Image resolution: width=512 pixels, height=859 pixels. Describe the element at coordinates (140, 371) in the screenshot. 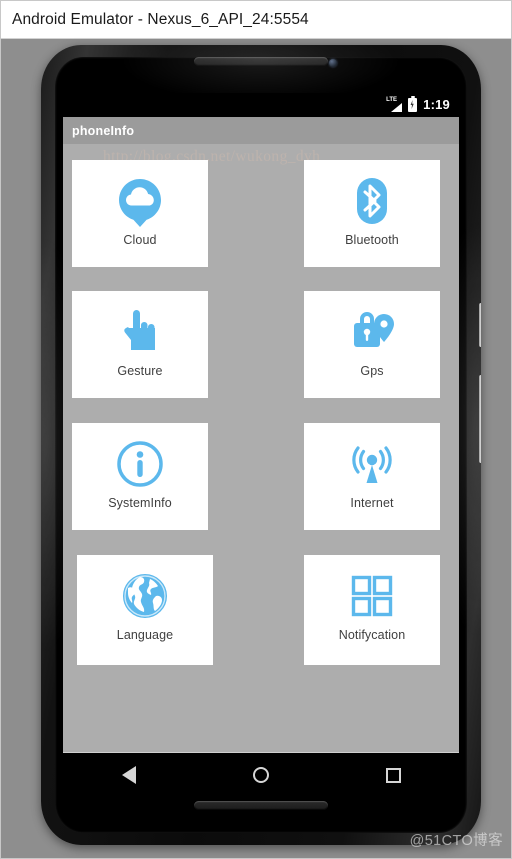

I see `grid-item-label: Gesture` at that location.